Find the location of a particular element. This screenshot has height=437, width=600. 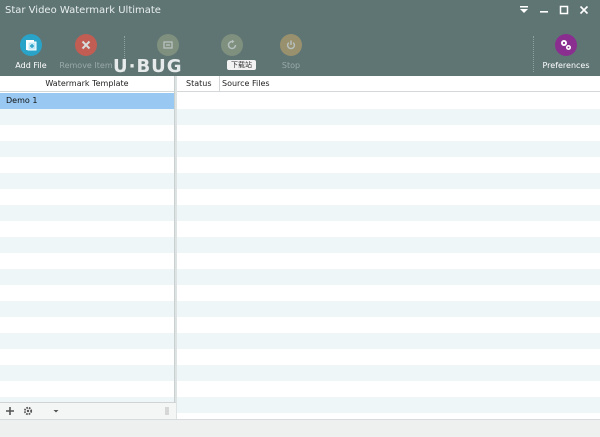

preferences-button: Preferences is located at coordinates (566, 54).